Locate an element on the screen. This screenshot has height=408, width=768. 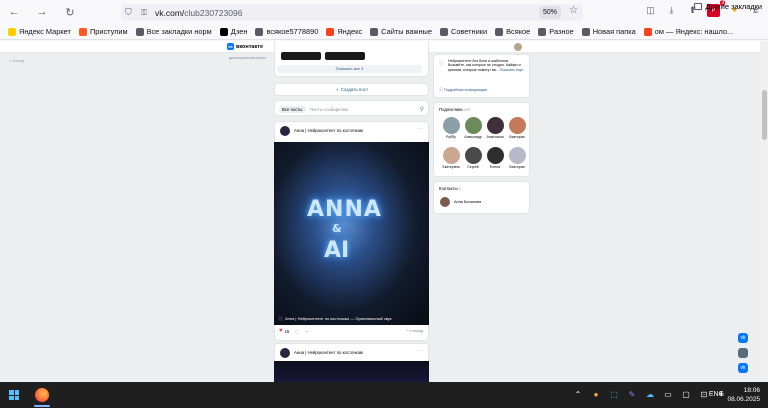
show-all-button: Показать все 3 is located at coordinates (349, 69).